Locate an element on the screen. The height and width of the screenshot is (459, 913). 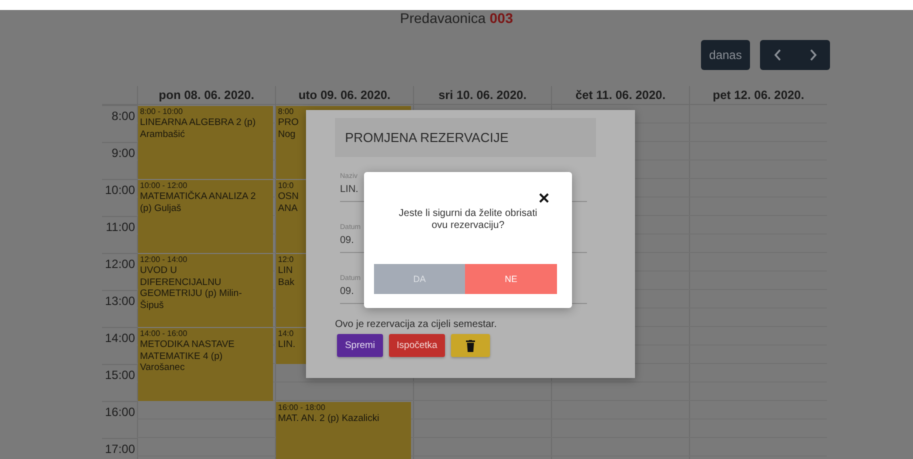
time-label: 15:00 is located at coordinates (119, 382).